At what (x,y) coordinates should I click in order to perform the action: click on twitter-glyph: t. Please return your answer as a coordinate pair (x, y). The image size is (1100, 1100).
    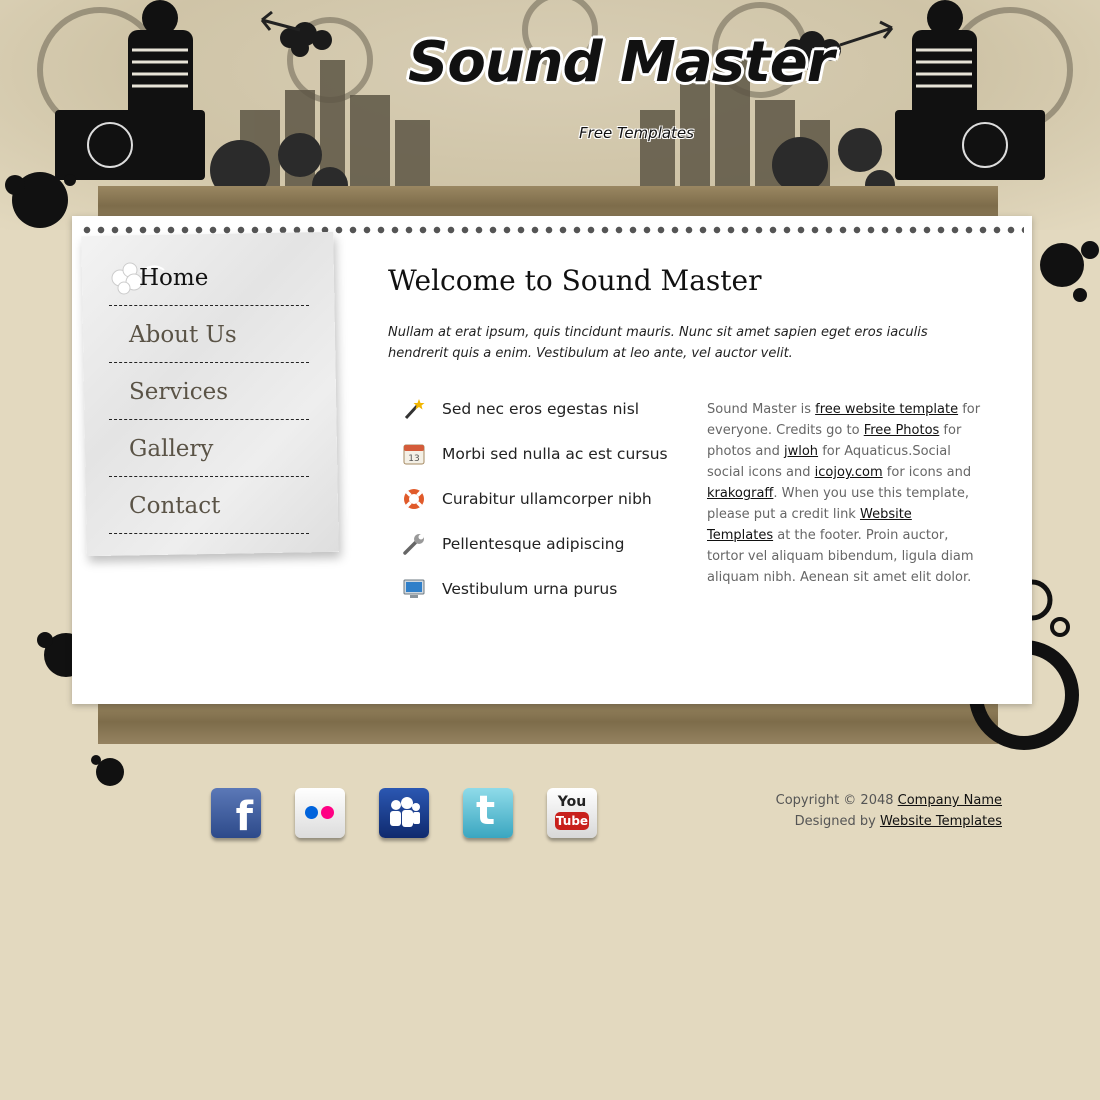
    Looking at the image, I should click on (486, 811).